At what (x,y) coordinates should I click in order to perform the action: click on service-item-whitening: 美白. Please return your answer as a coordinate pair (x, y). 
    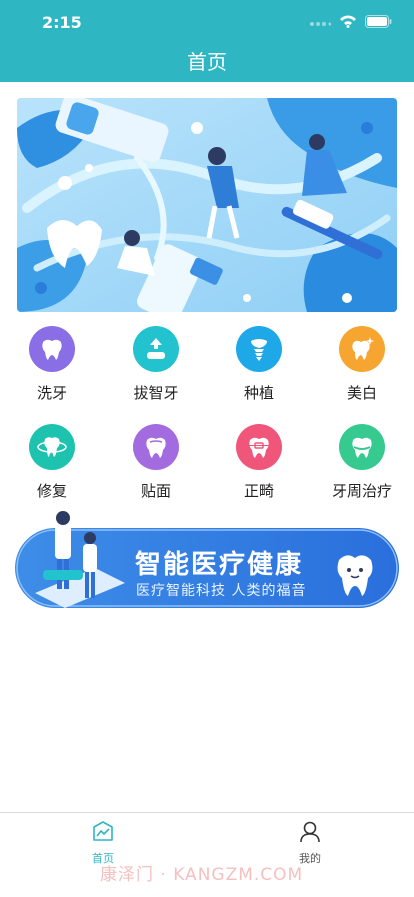
    Looking at the image, I should click on (362, 364).